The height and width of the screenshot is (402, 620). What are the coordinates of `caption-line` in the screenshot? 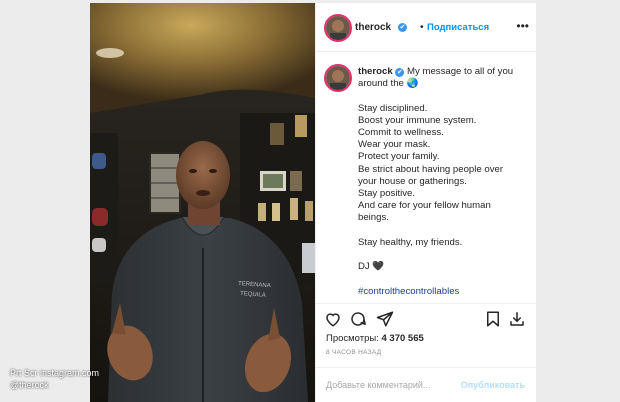 It's located at (444, 96).